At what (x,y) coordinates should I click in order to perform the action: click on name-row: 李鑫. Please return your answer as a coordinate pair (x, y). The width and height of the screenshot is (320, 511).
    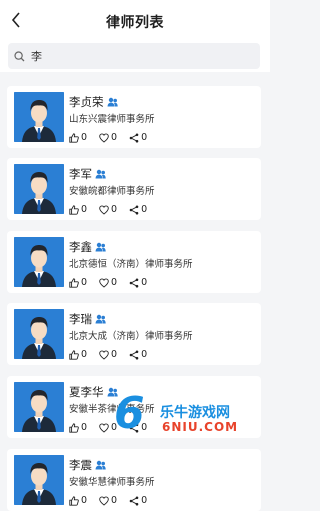
    Looking at the image, I should click on (87, 247).